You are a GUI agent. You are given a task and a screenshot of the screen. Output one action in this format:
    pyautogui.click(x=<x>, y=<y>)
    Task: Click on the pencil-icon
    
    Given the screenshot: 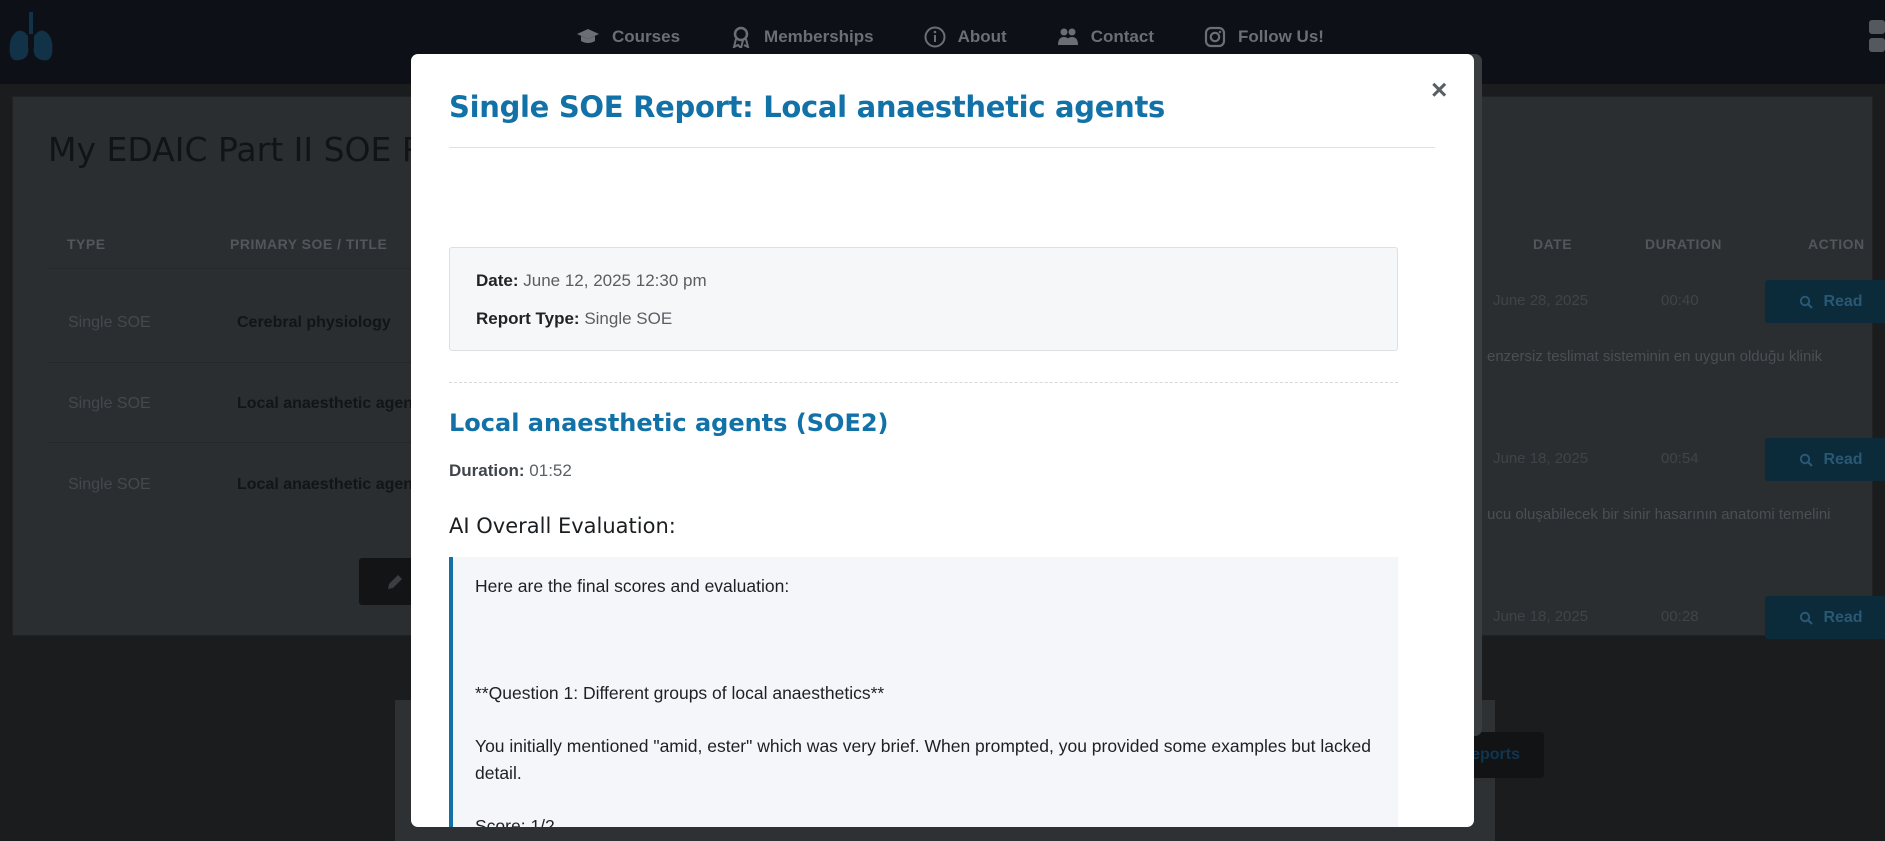 What is the action you would take?
    pyautogui.click(x=395, y=582)
    